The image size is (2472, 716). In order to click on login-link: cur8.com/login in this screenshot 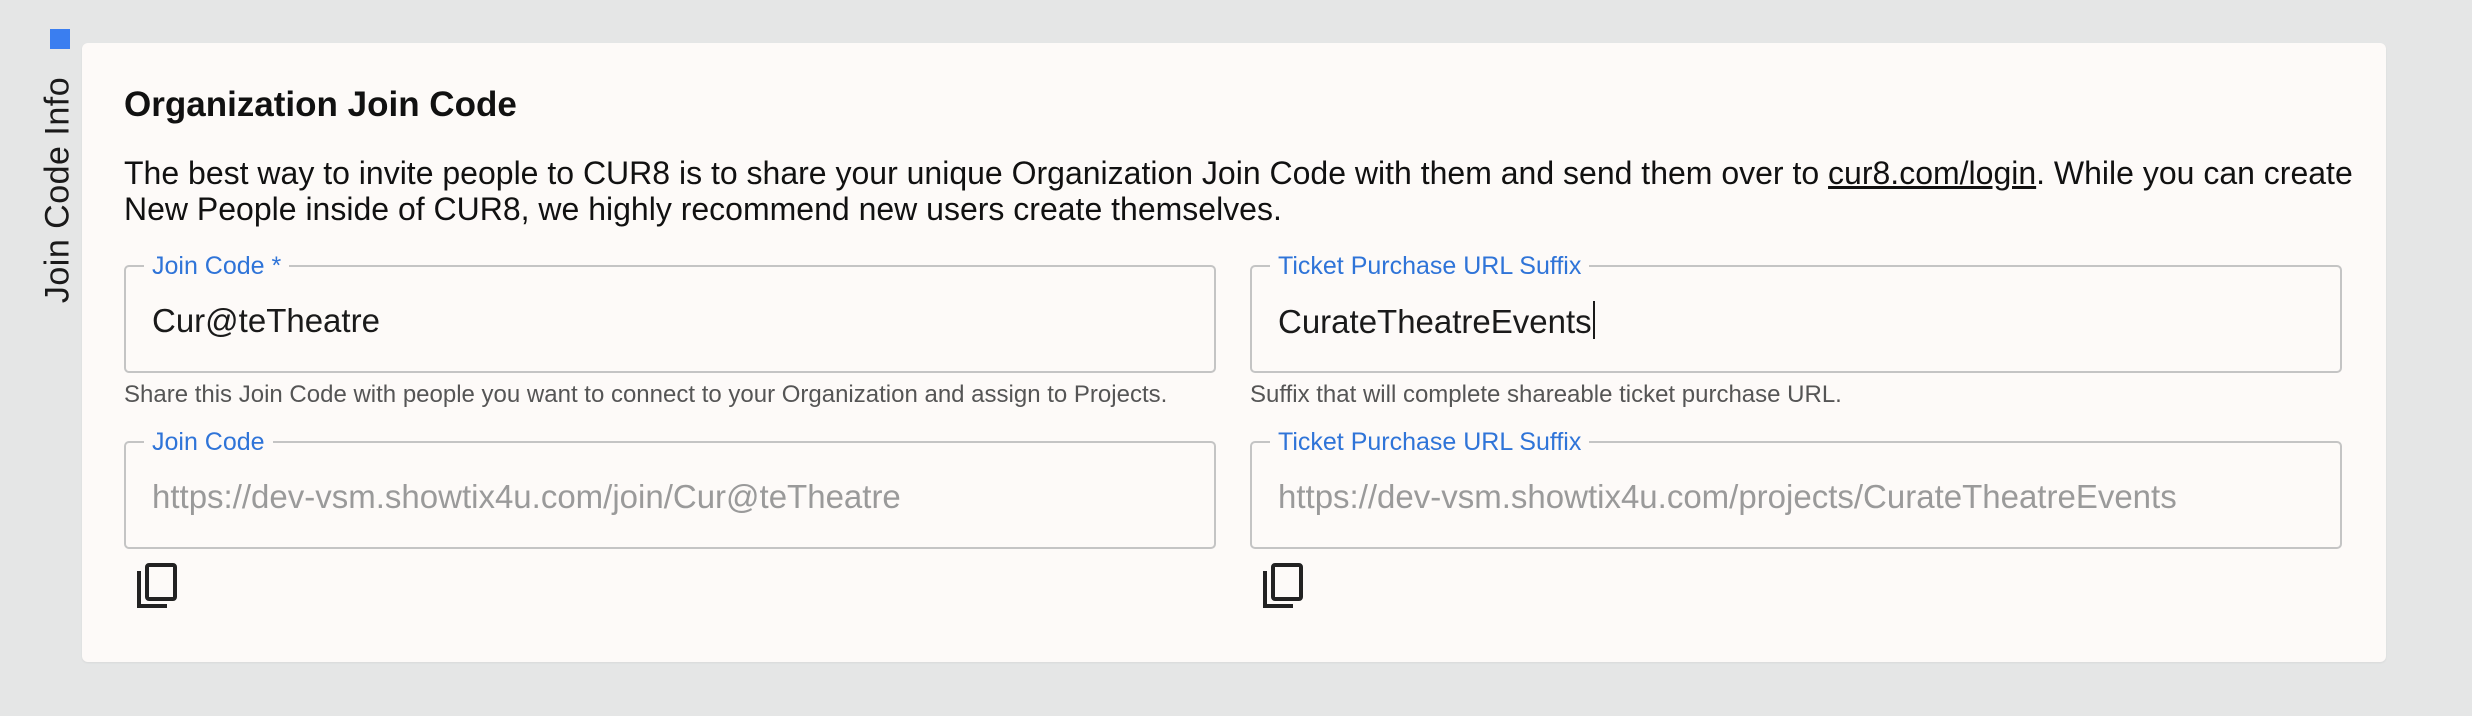, I will do `click(1932, 173)`.